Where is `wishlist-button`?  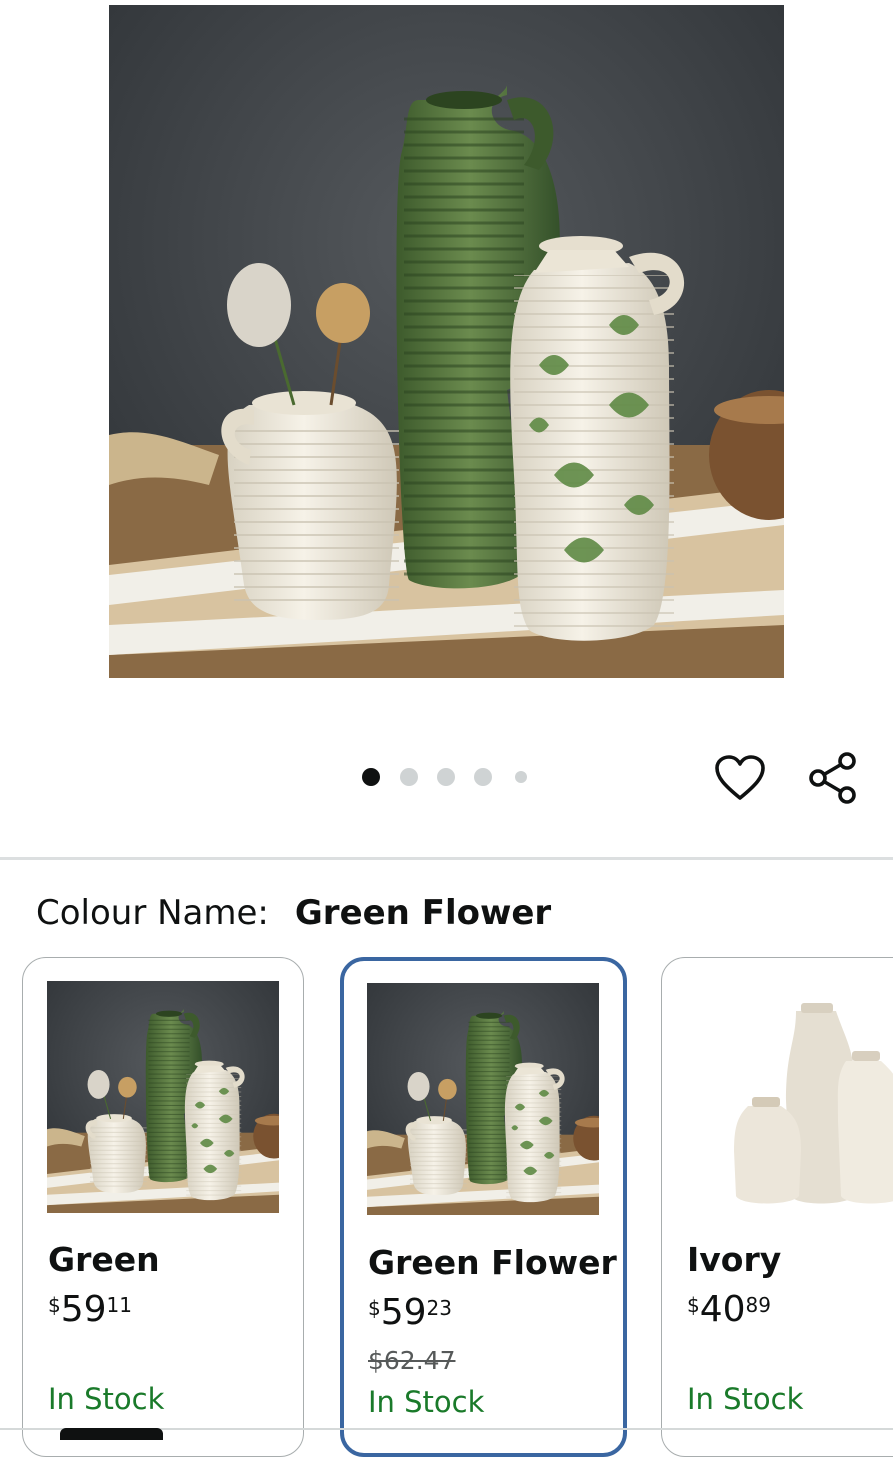
wishlist-button is located at coordinates (740, 778).